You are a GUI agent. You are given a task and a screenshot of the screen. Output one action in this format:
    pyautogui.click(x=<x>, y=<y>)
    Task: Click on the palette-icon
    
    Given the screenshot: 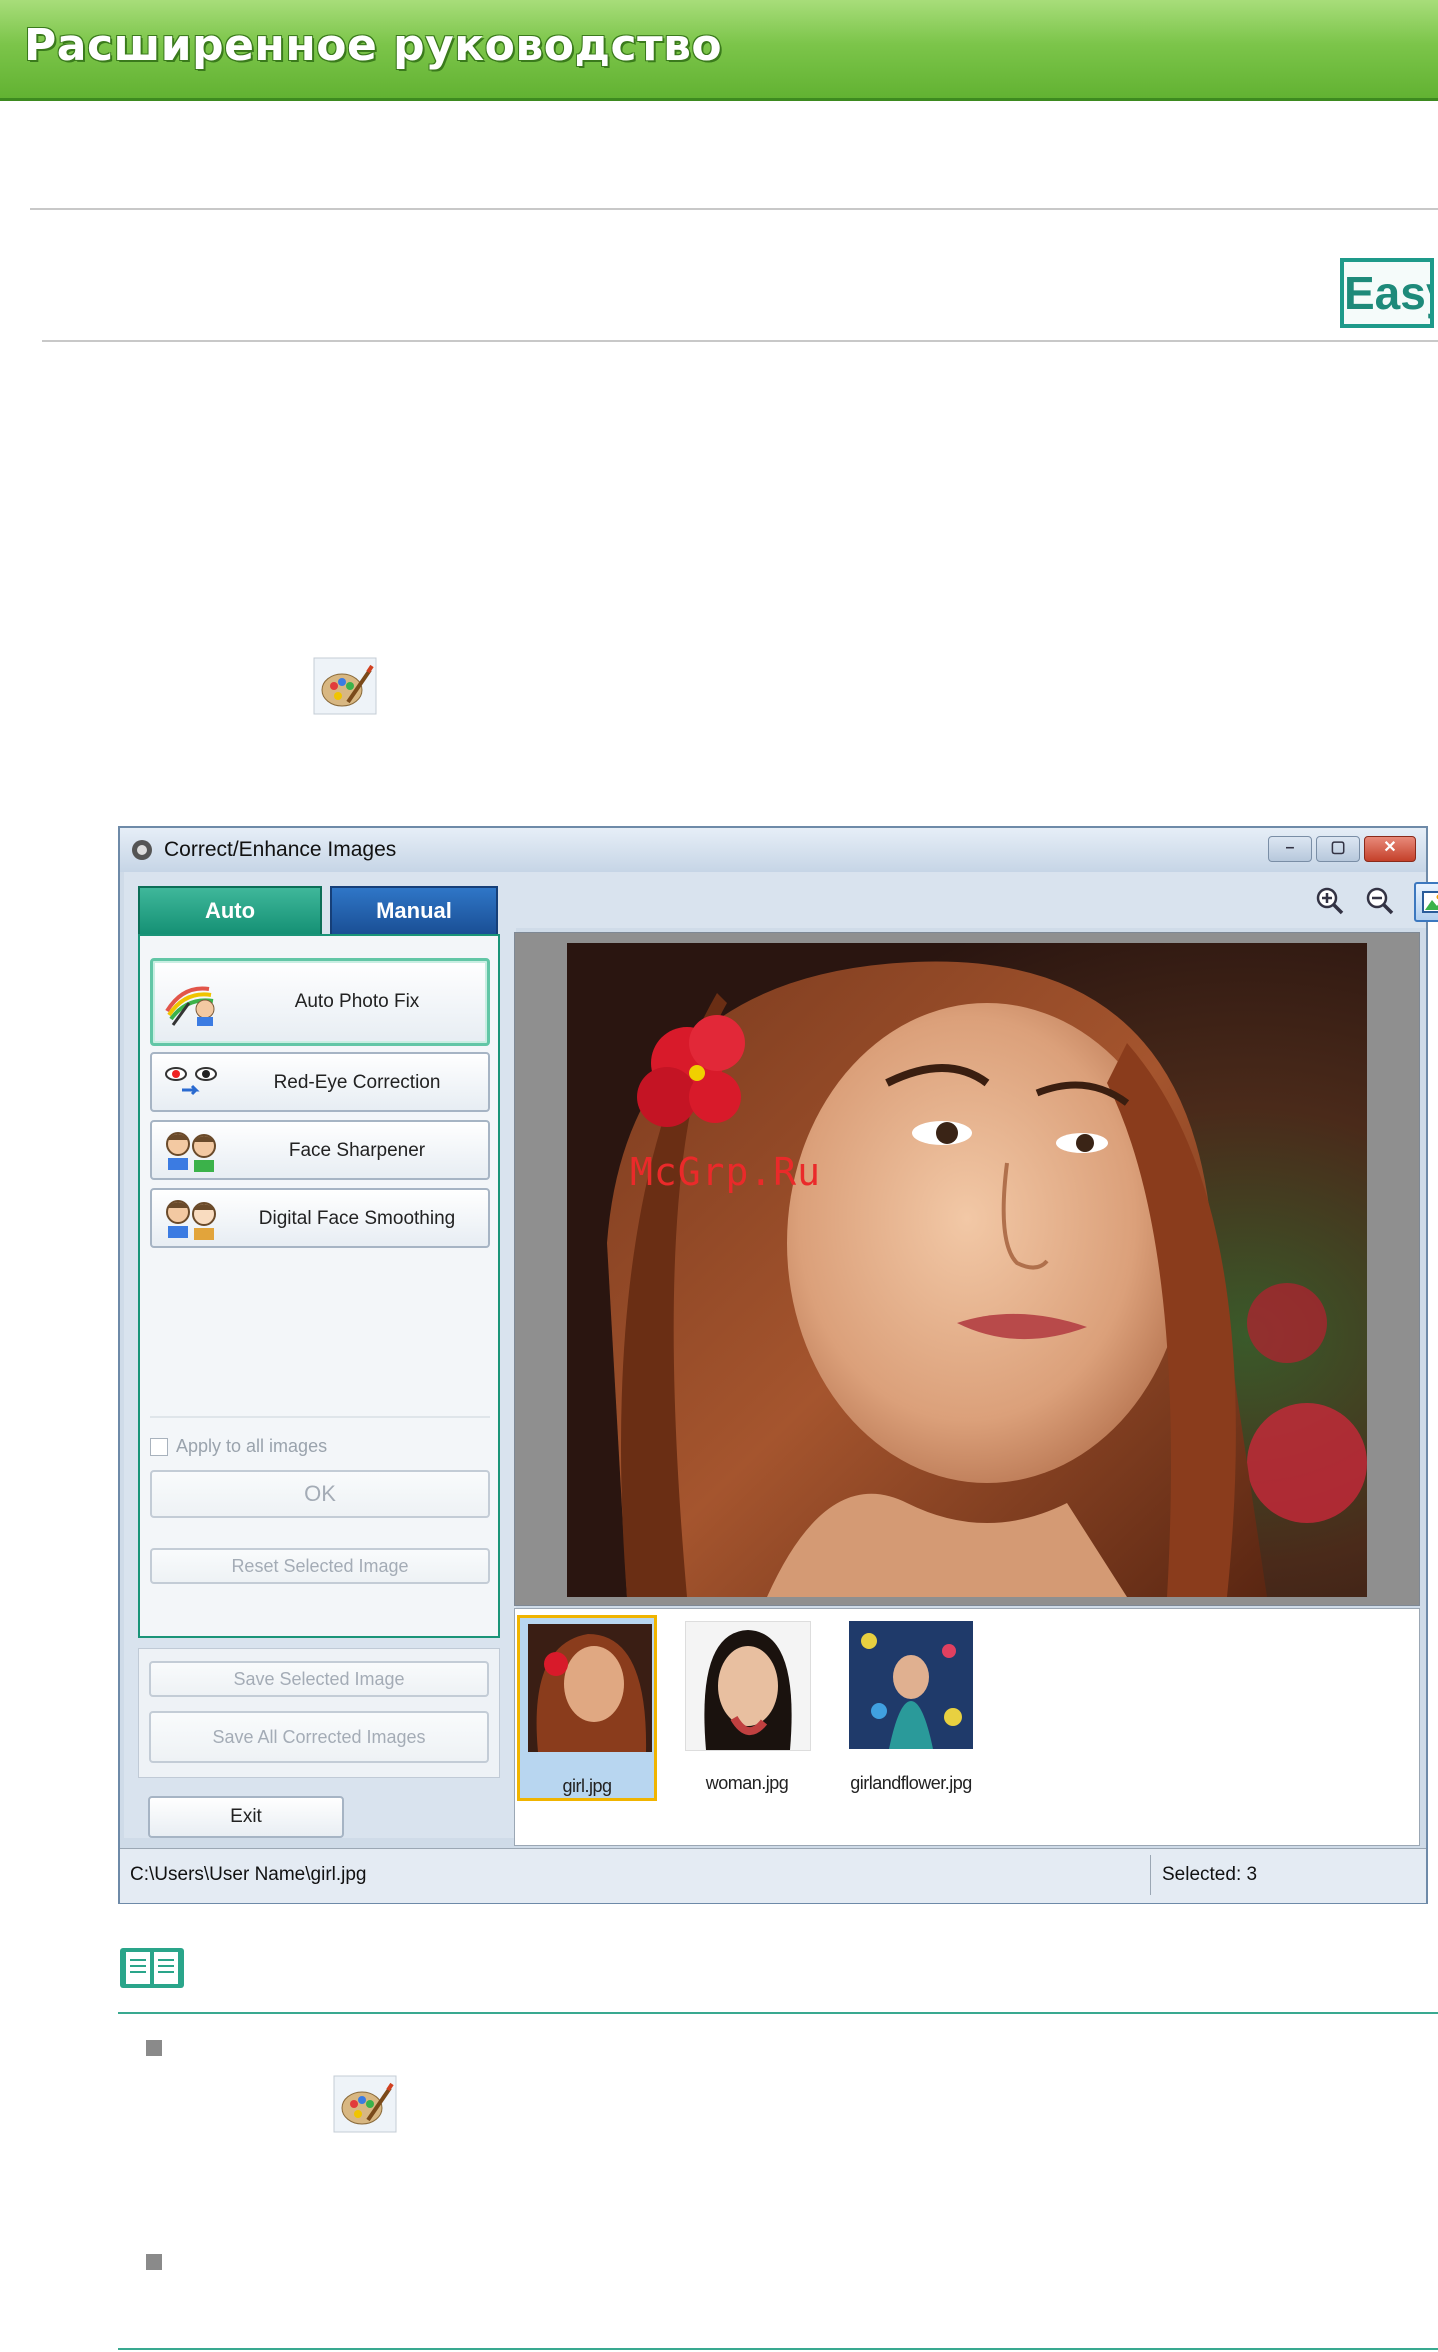 What is the action you would take?
    pyautogui.click(x=345, y=686)
    